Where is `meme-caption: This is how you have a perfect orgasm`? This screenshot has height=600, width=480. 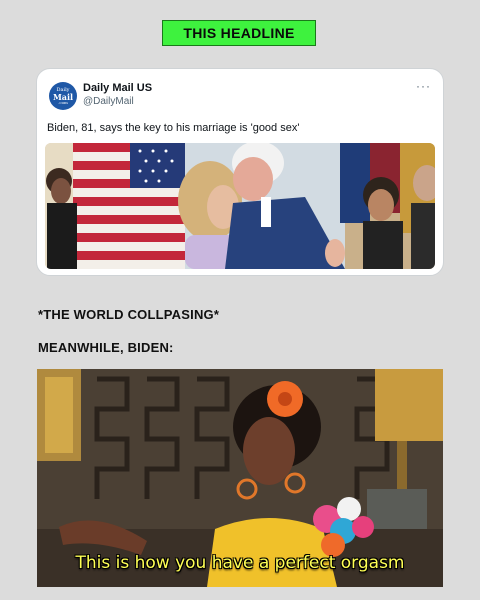
meme-caption: This is how you have a perfect orgasm is located at coordinates (240, 563).